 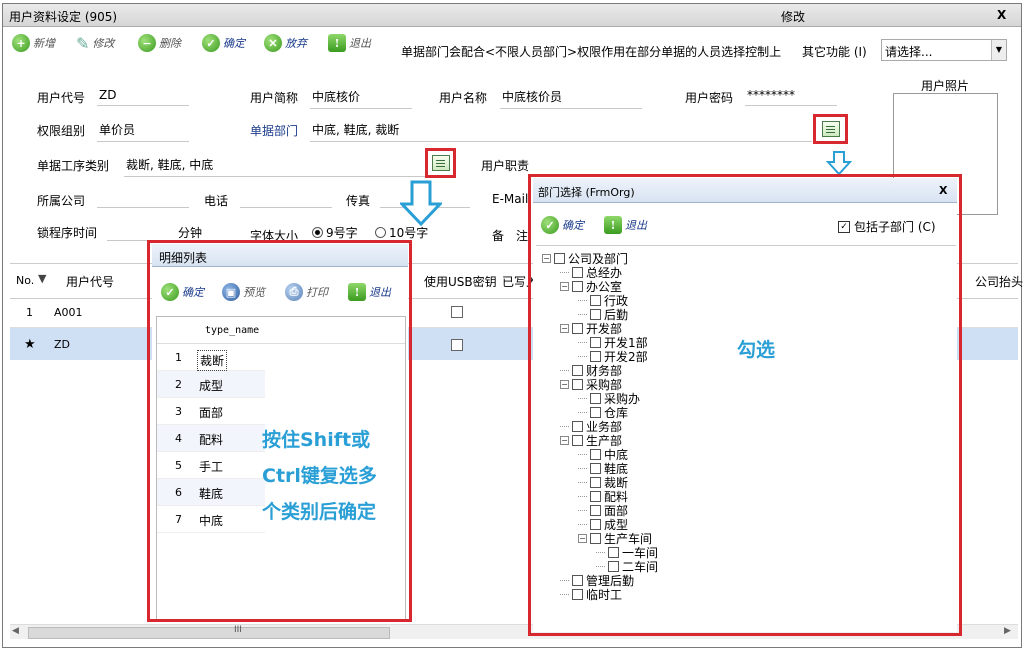 I want to click on exit-icon: !, so click(x=337, y=43).